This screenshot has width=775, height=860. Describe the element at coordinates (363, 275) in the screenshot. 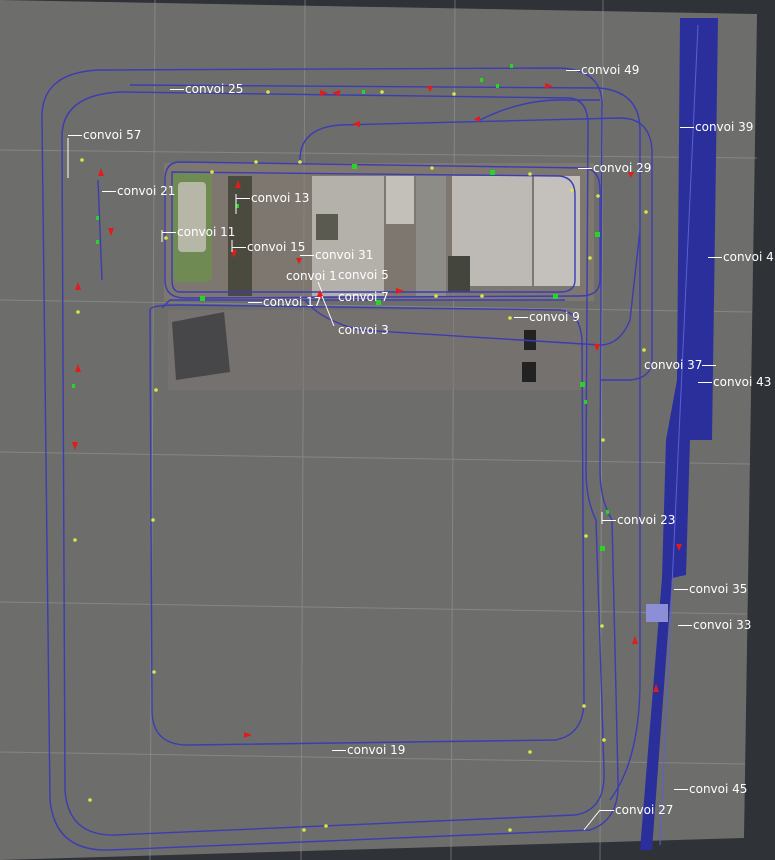

I see `convoy-label-5: convoi 5` at that location.